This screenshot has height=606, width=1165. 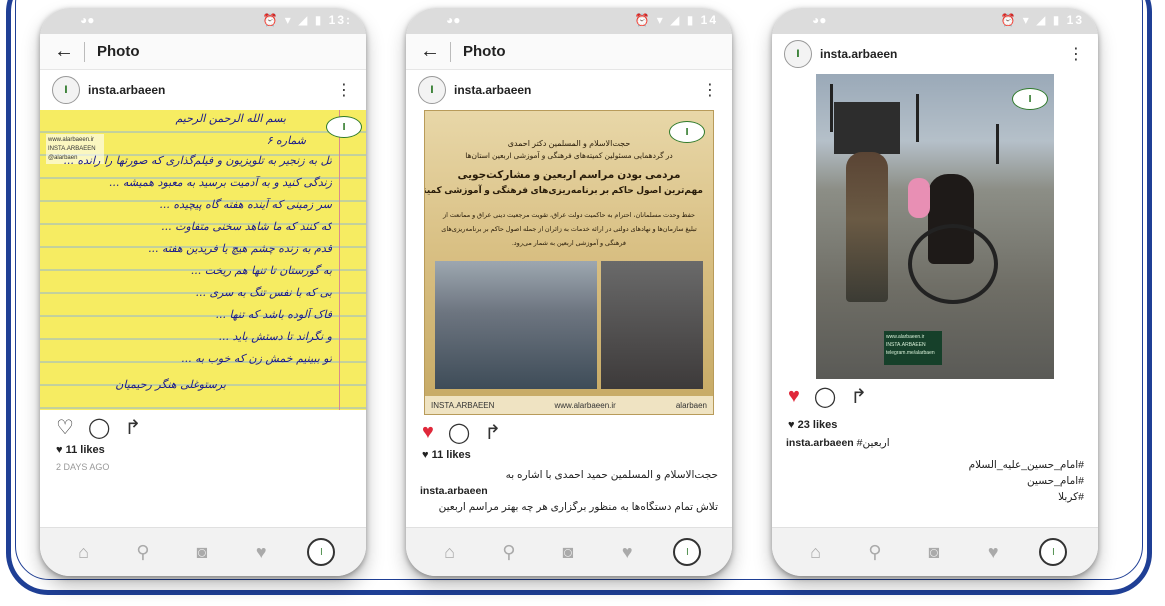 I want to click on caption-tag: #اربعین, so click(x=873, y=443).